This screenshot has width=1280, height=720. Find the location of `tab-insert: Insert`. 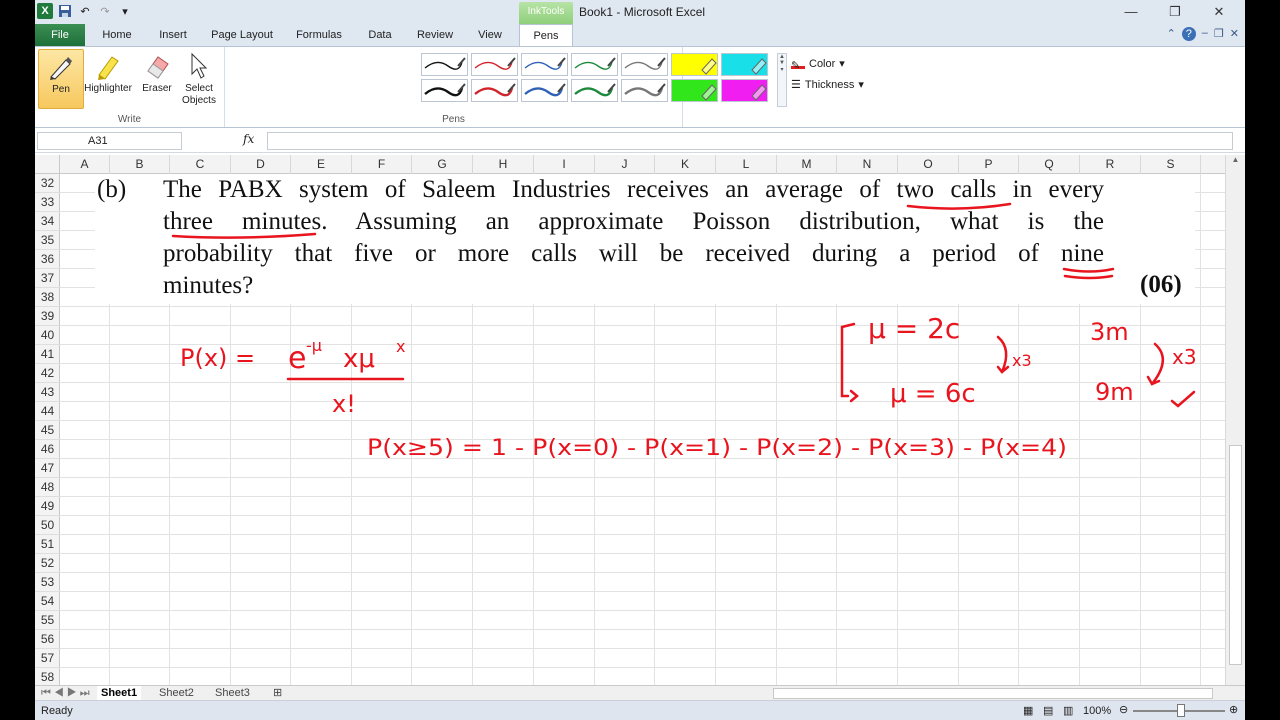

tab-insert: Insert is located at coordinates (173, 35).